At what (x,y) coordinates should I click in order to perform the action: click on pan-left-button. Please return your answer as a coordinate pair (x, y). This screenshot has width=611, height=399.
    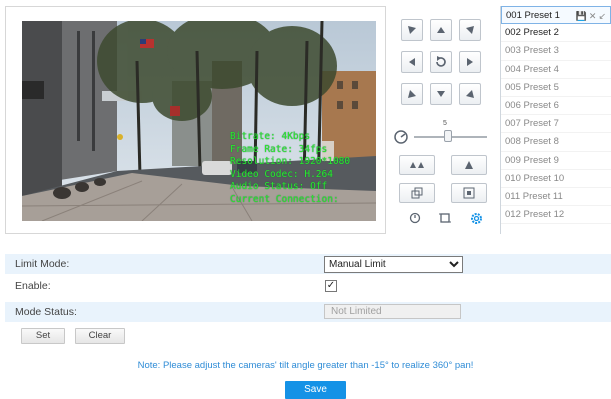
    Looking at the image, I should click on (412, 62).